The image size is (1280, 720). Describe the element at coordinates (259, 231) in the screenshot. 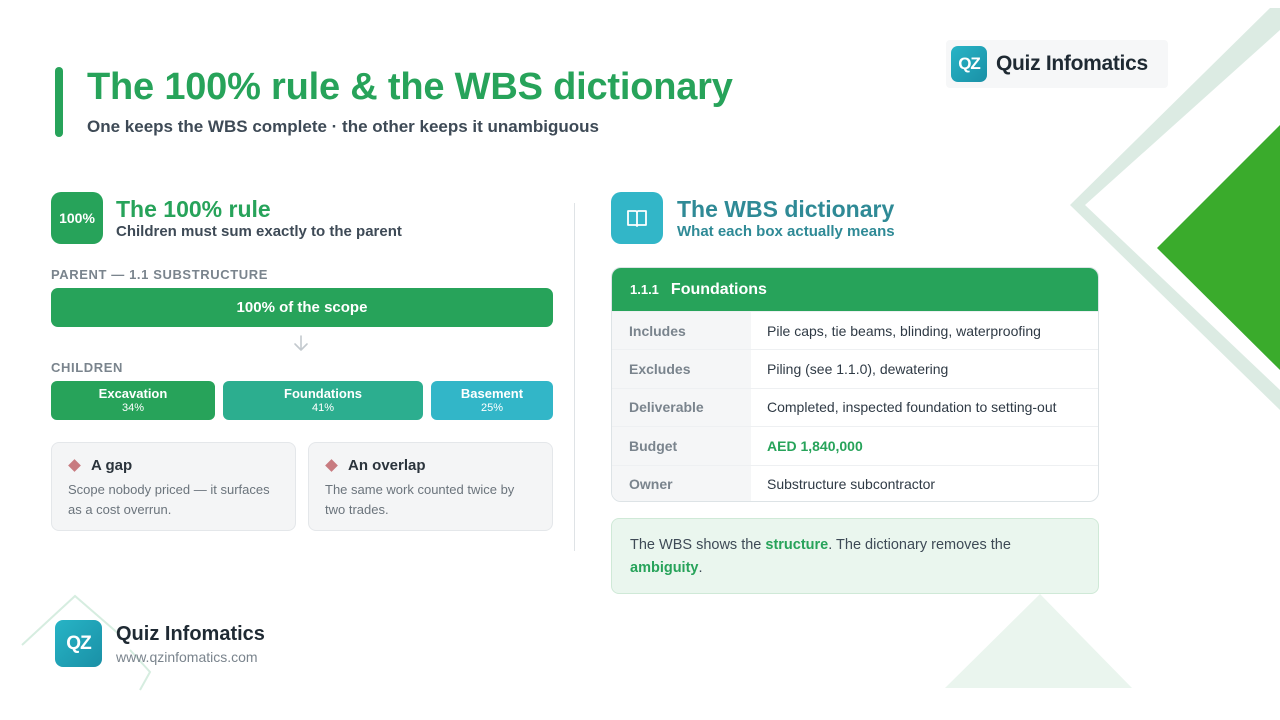

I see `rule-subtitle: Children must sum exactly to the parent` at that location.